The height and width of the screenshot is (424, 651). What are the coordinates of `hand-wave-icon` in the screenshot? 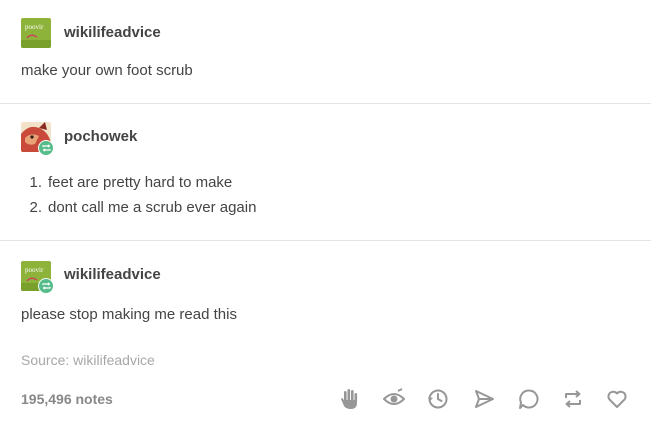 It's located at (350, 399).